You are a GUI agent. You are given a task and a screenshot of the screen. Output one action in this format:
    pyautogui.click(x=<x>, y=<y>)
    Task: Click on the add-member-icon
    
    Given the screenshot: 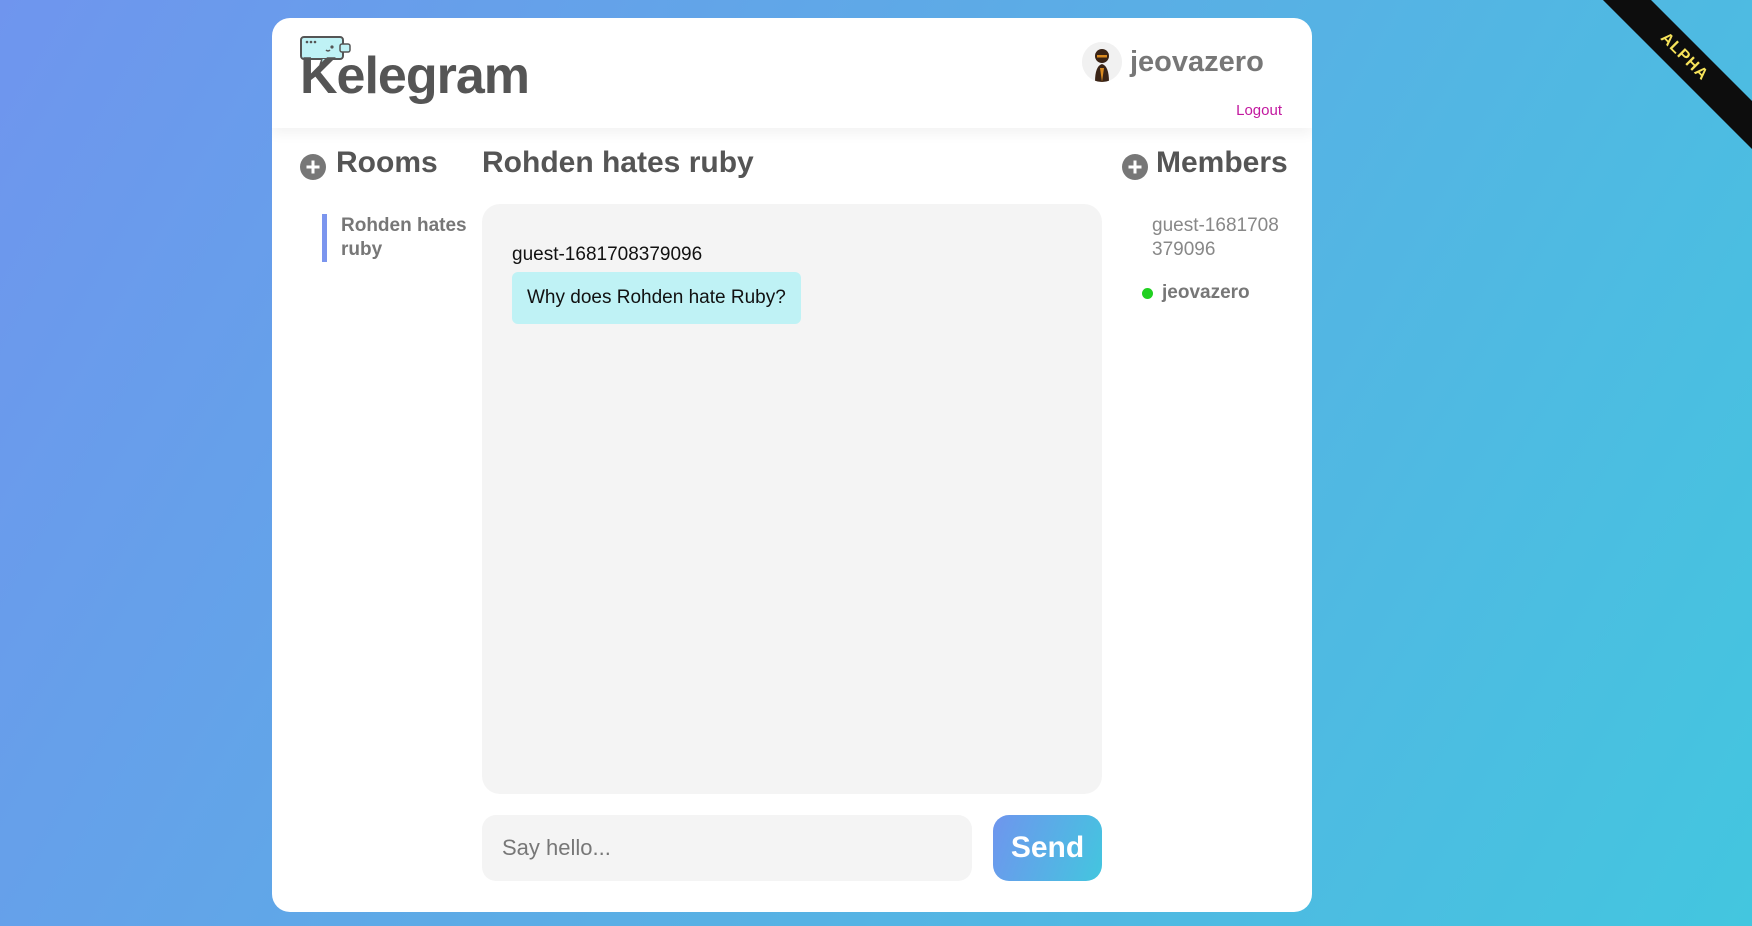 What is the action you would take?
    pyautogui.click(x=1135, y=167)
    